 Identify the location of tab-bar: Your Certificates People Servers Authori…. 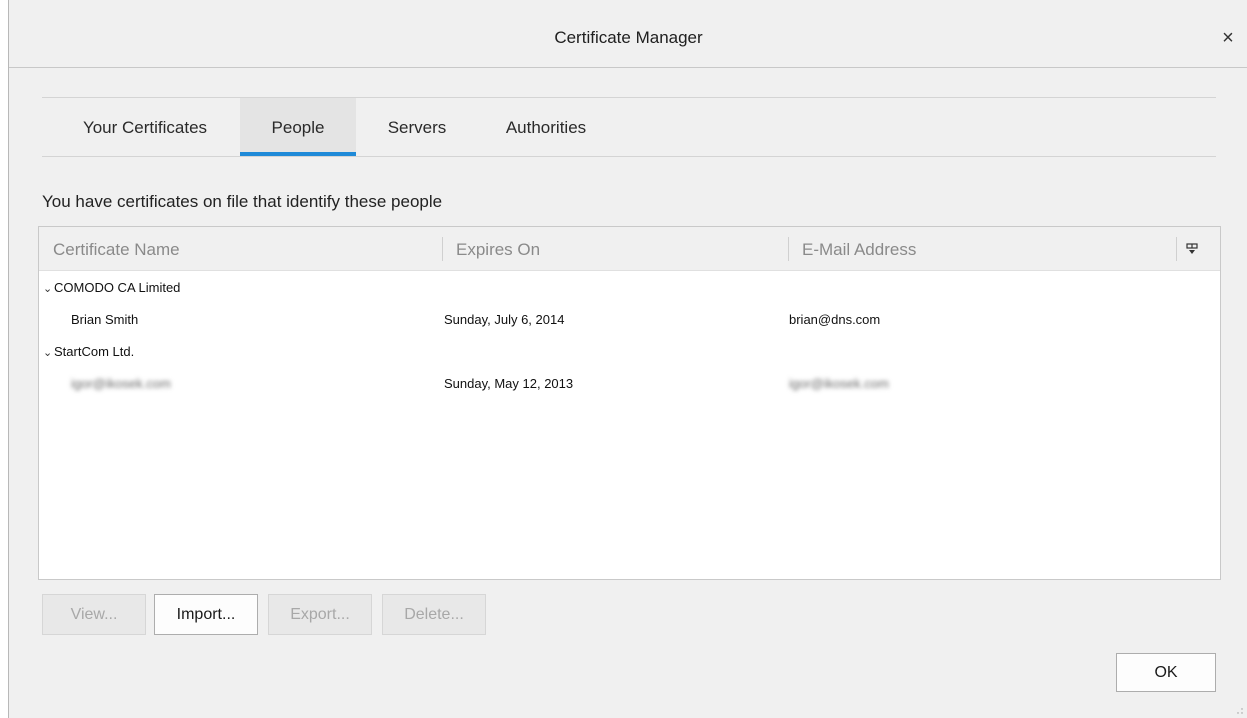
(629, 127).